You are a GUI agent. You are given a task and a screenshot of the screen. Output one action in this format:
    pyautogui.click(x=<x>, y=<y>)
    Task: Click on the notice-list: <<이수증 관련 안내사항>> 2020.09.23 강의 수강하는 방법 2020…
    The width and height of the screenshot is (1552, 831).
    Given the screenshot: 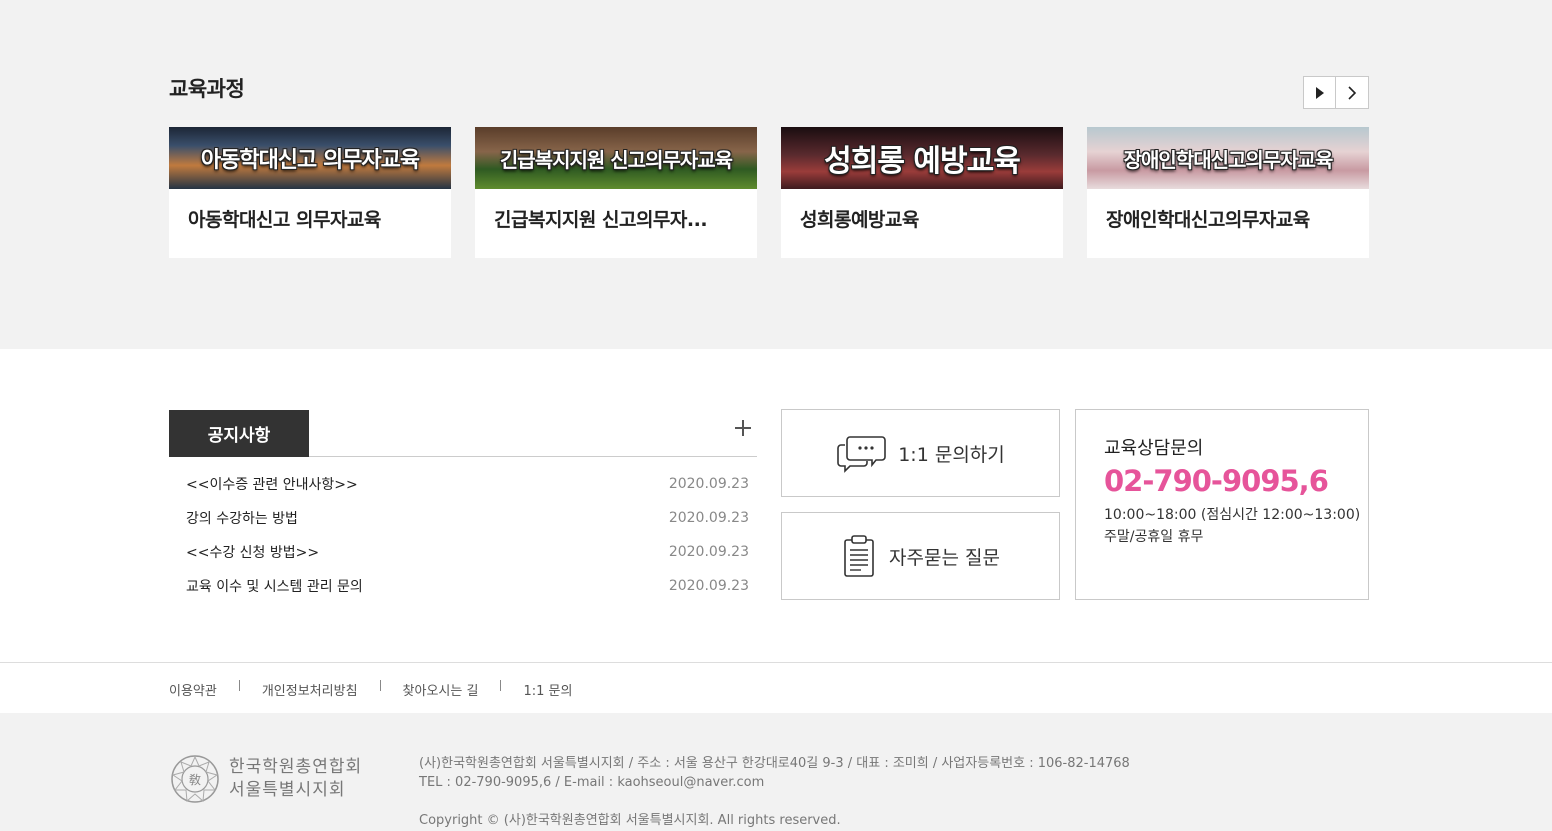 What is the action you would take?
    pyautogui.click(x=463, y=535)
    